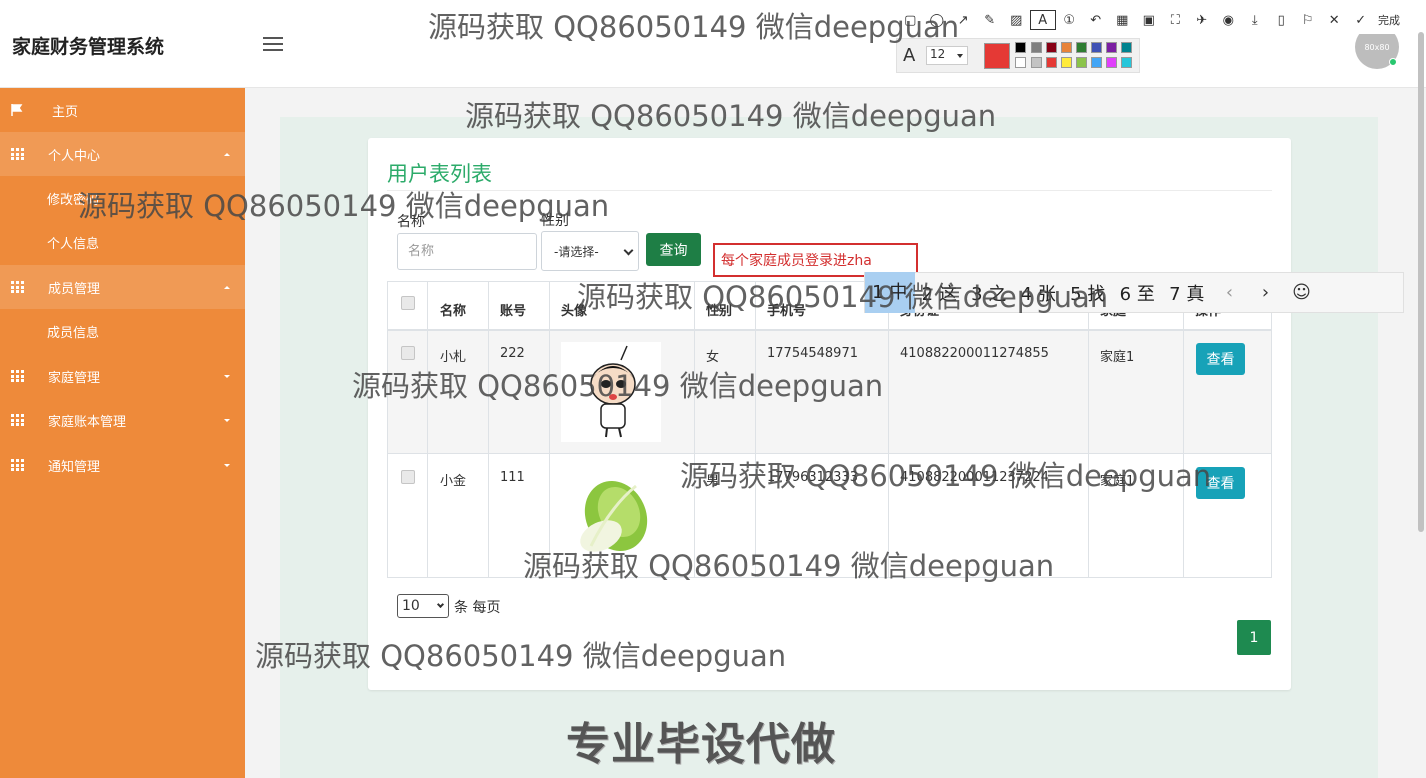 This screenshot has width=1426, height=778. I want to click on rectangle-tool-icon: ▢, so click(910, 20).